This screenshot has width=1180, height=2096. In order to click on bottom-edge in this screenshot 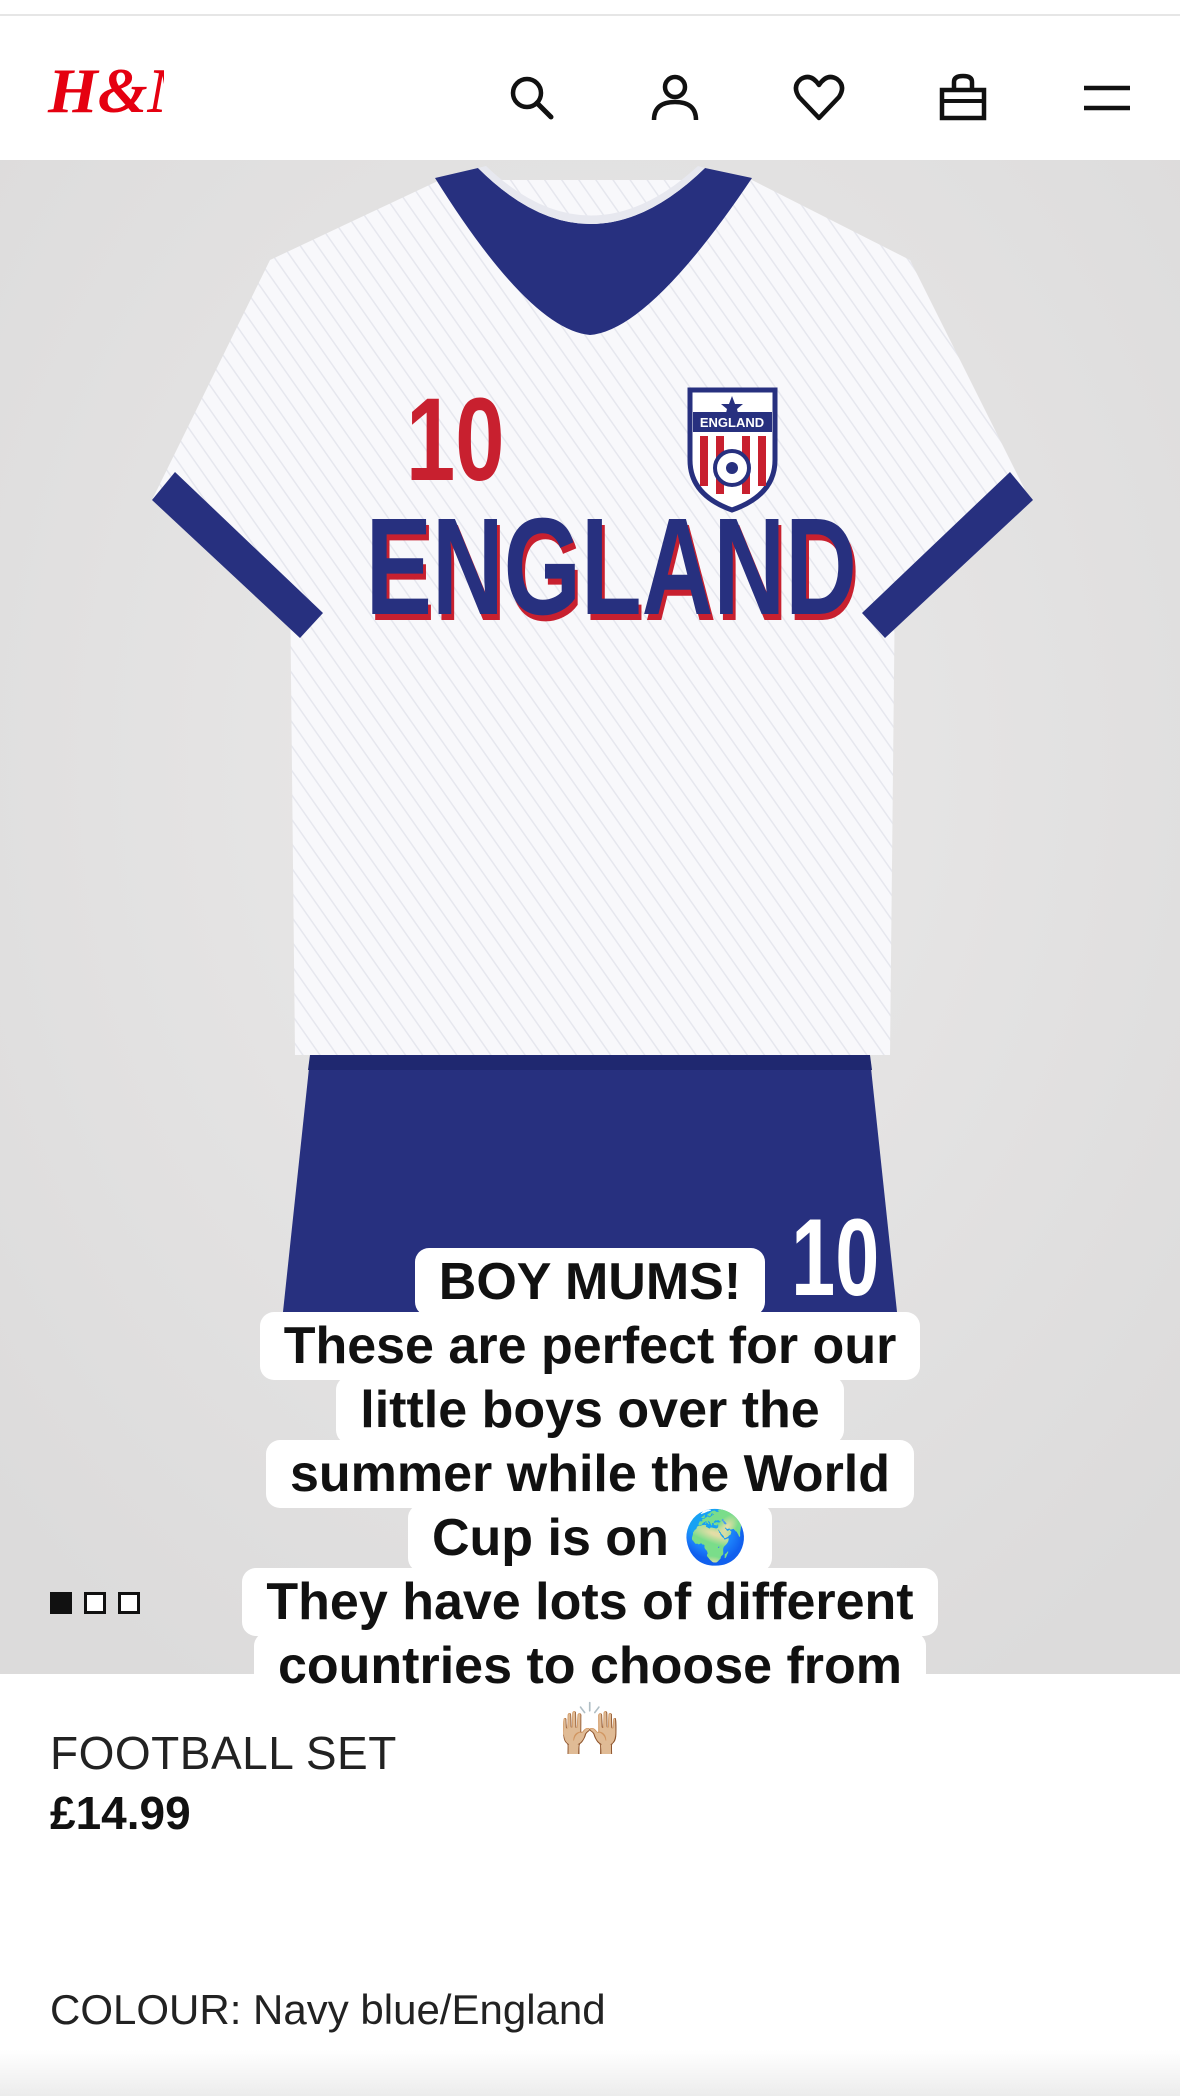, I will do `click(590, 2073)`.